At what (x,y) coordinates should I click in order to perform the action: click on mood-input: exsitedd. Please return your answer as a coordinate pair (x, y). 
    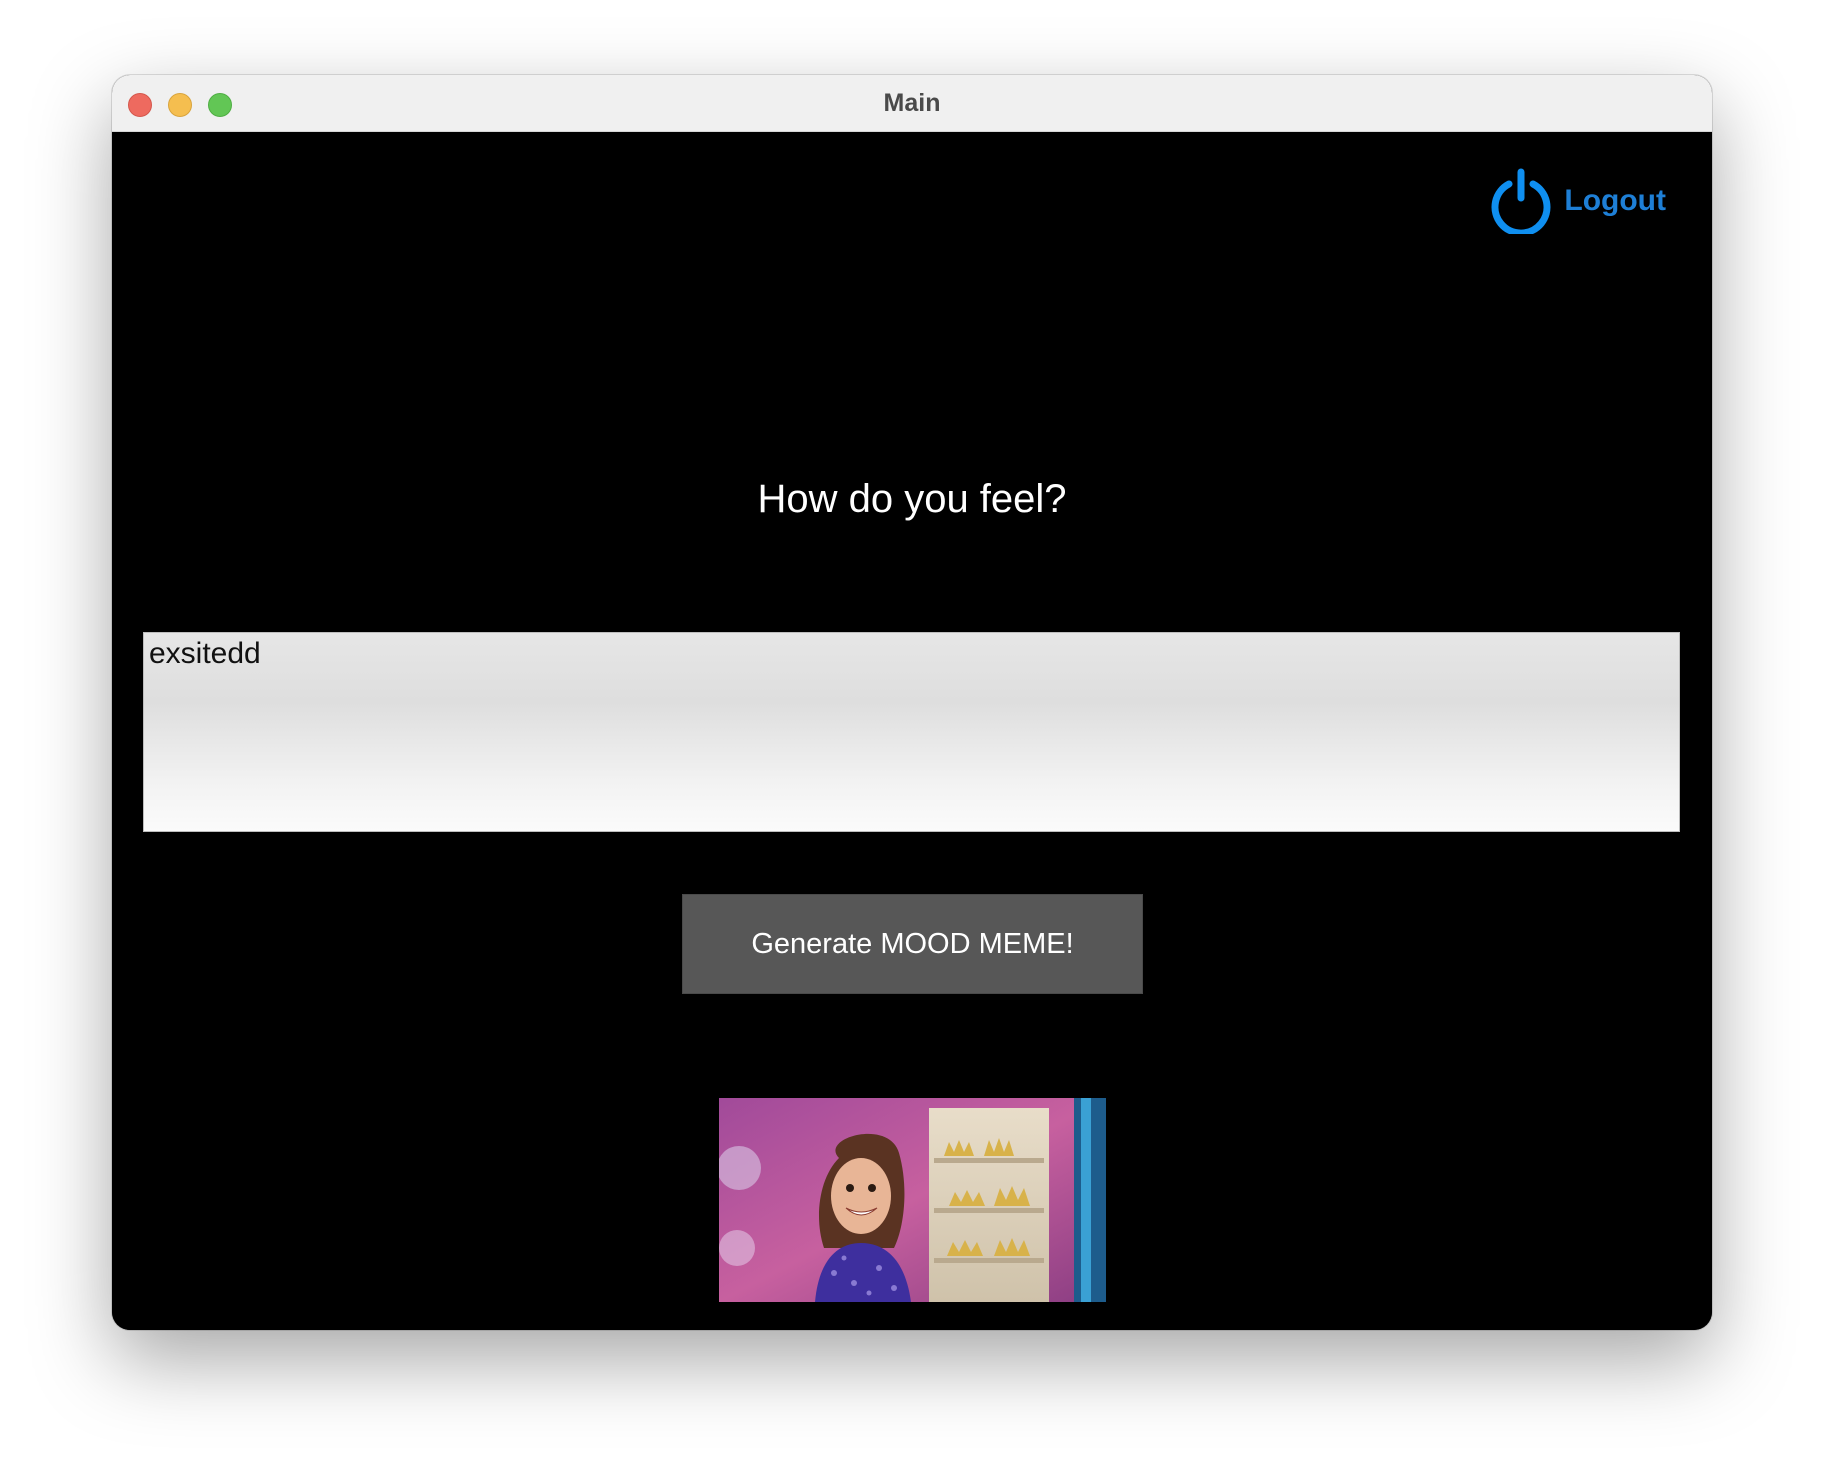
    Looking at the image, I should click on (911, 732).